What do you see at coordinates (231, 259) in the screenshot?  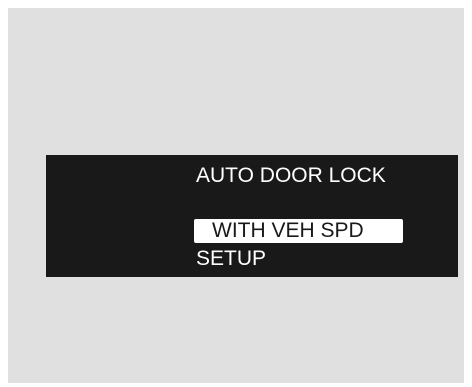 I see `menu-option-setup: SETUP` at bounding box center [231, 259].